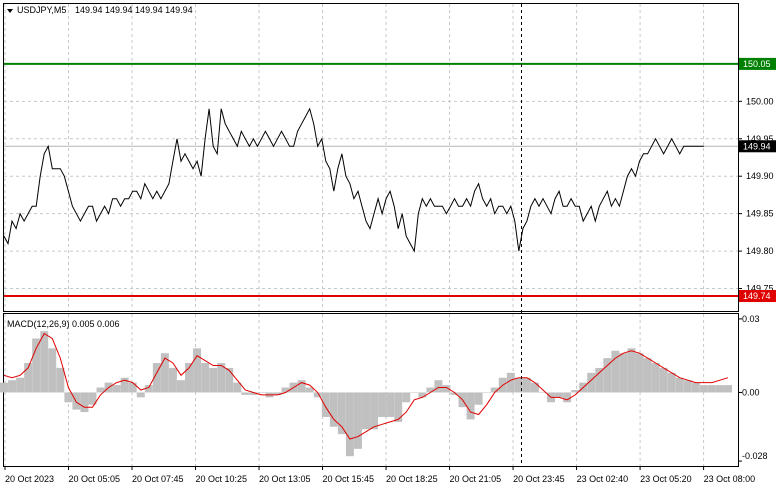 This screenshot has height=494, width=781. I want to click on x-axis-tick-label: 23 Oct 05:20, so click(666, 479).